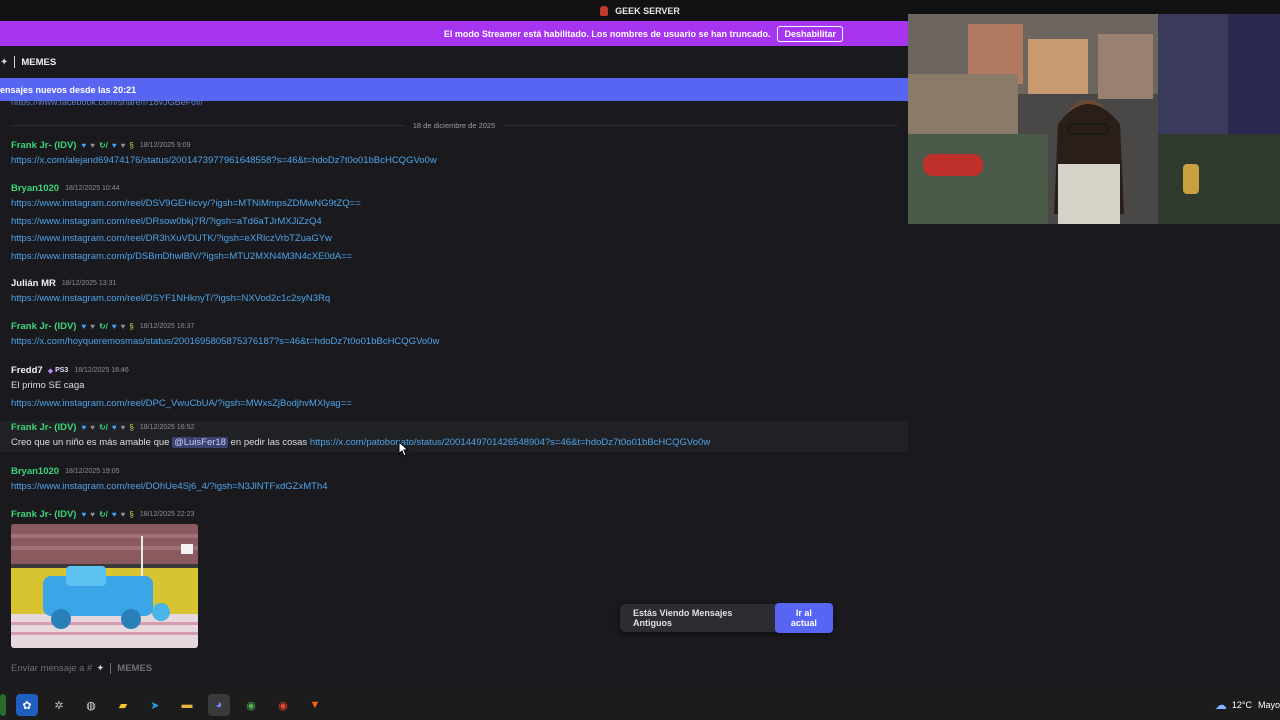 The width and height of the screenshot is (1280, 720). Describe the element at coordinates (58, 371) in the screenshot. I see `server-tag: ◆ PS3` at that location.